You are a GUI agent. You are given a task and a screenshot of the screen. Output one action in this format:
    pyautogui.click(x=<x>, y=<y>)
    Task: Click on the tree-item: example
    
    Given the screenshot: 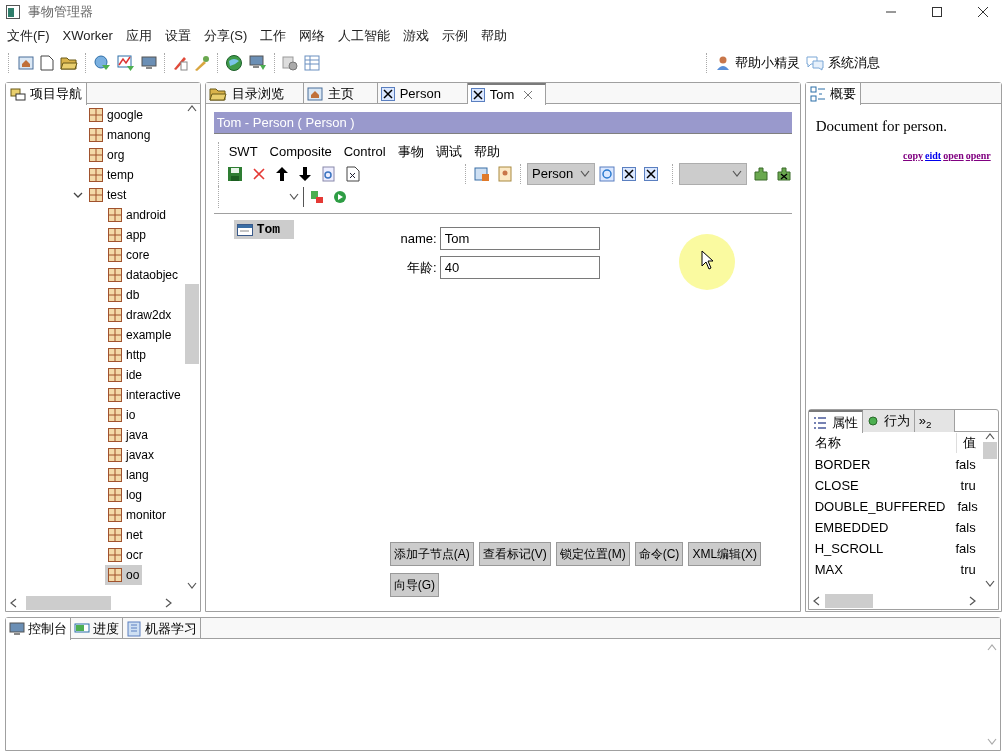 What is the action you would take?
    pyautogui.click(x=140, y=335)
    